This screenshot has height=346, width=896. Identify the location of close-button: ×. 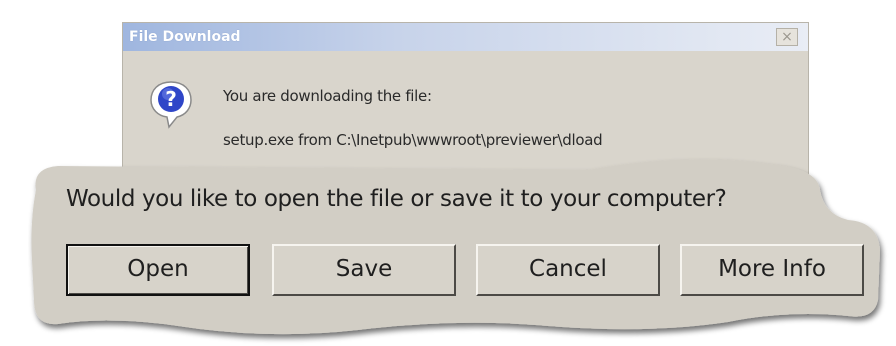
(787, 37).